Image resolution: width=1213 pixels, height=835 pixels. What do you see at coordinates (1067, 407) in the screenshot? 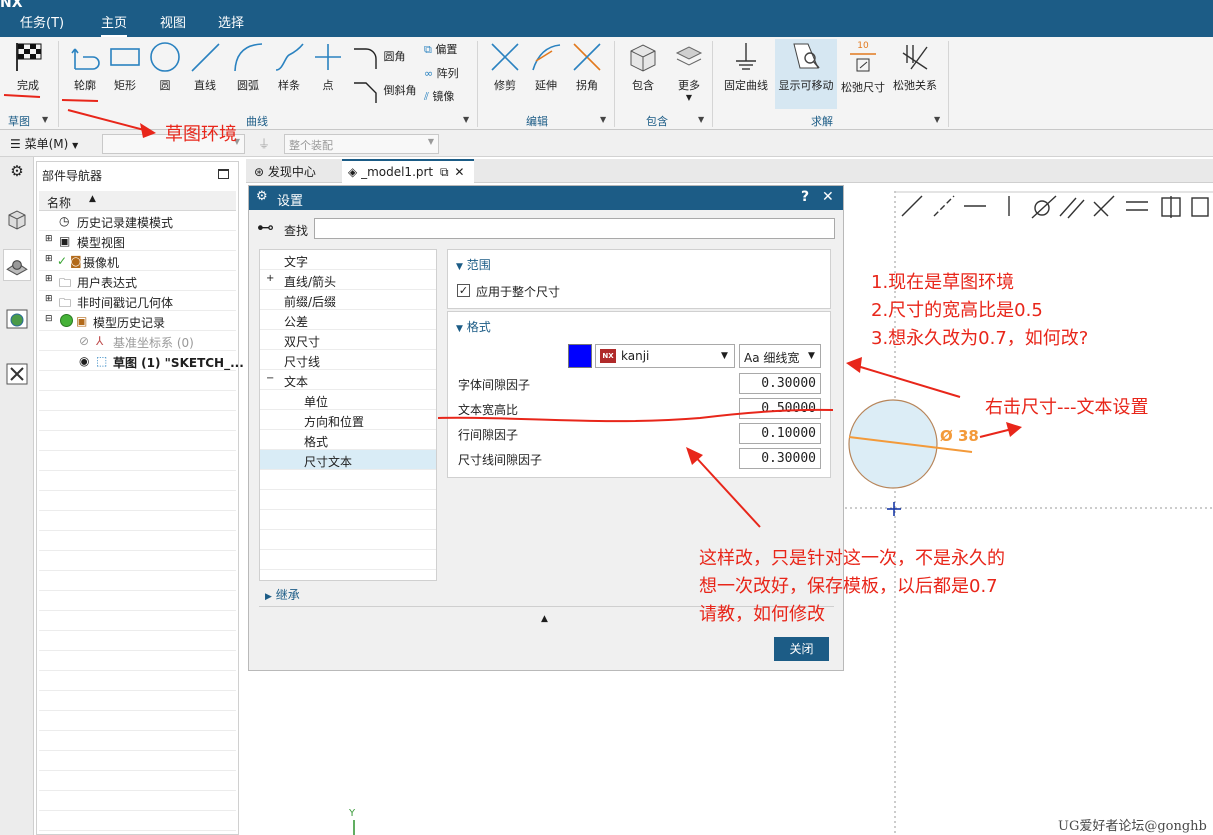
I see `annotation-right-click: 右击尺寸---文本设置` at bounding box center [1067, 407].